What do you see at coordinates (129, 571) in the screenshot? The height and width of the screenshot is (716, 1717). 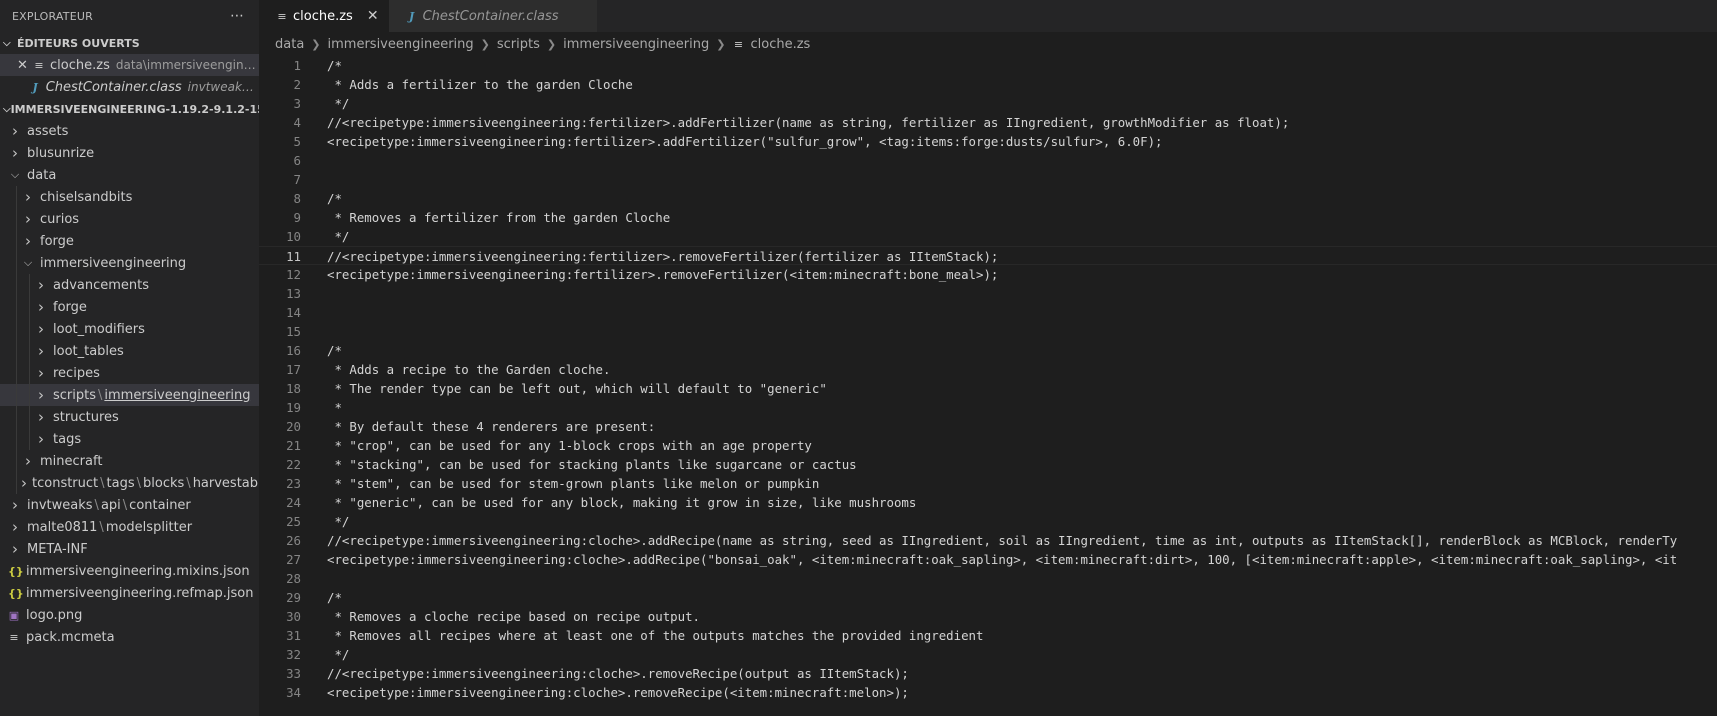 I see `tree-file: {} immersiveengineering.mixins.json` at bounding box center [129, 571].